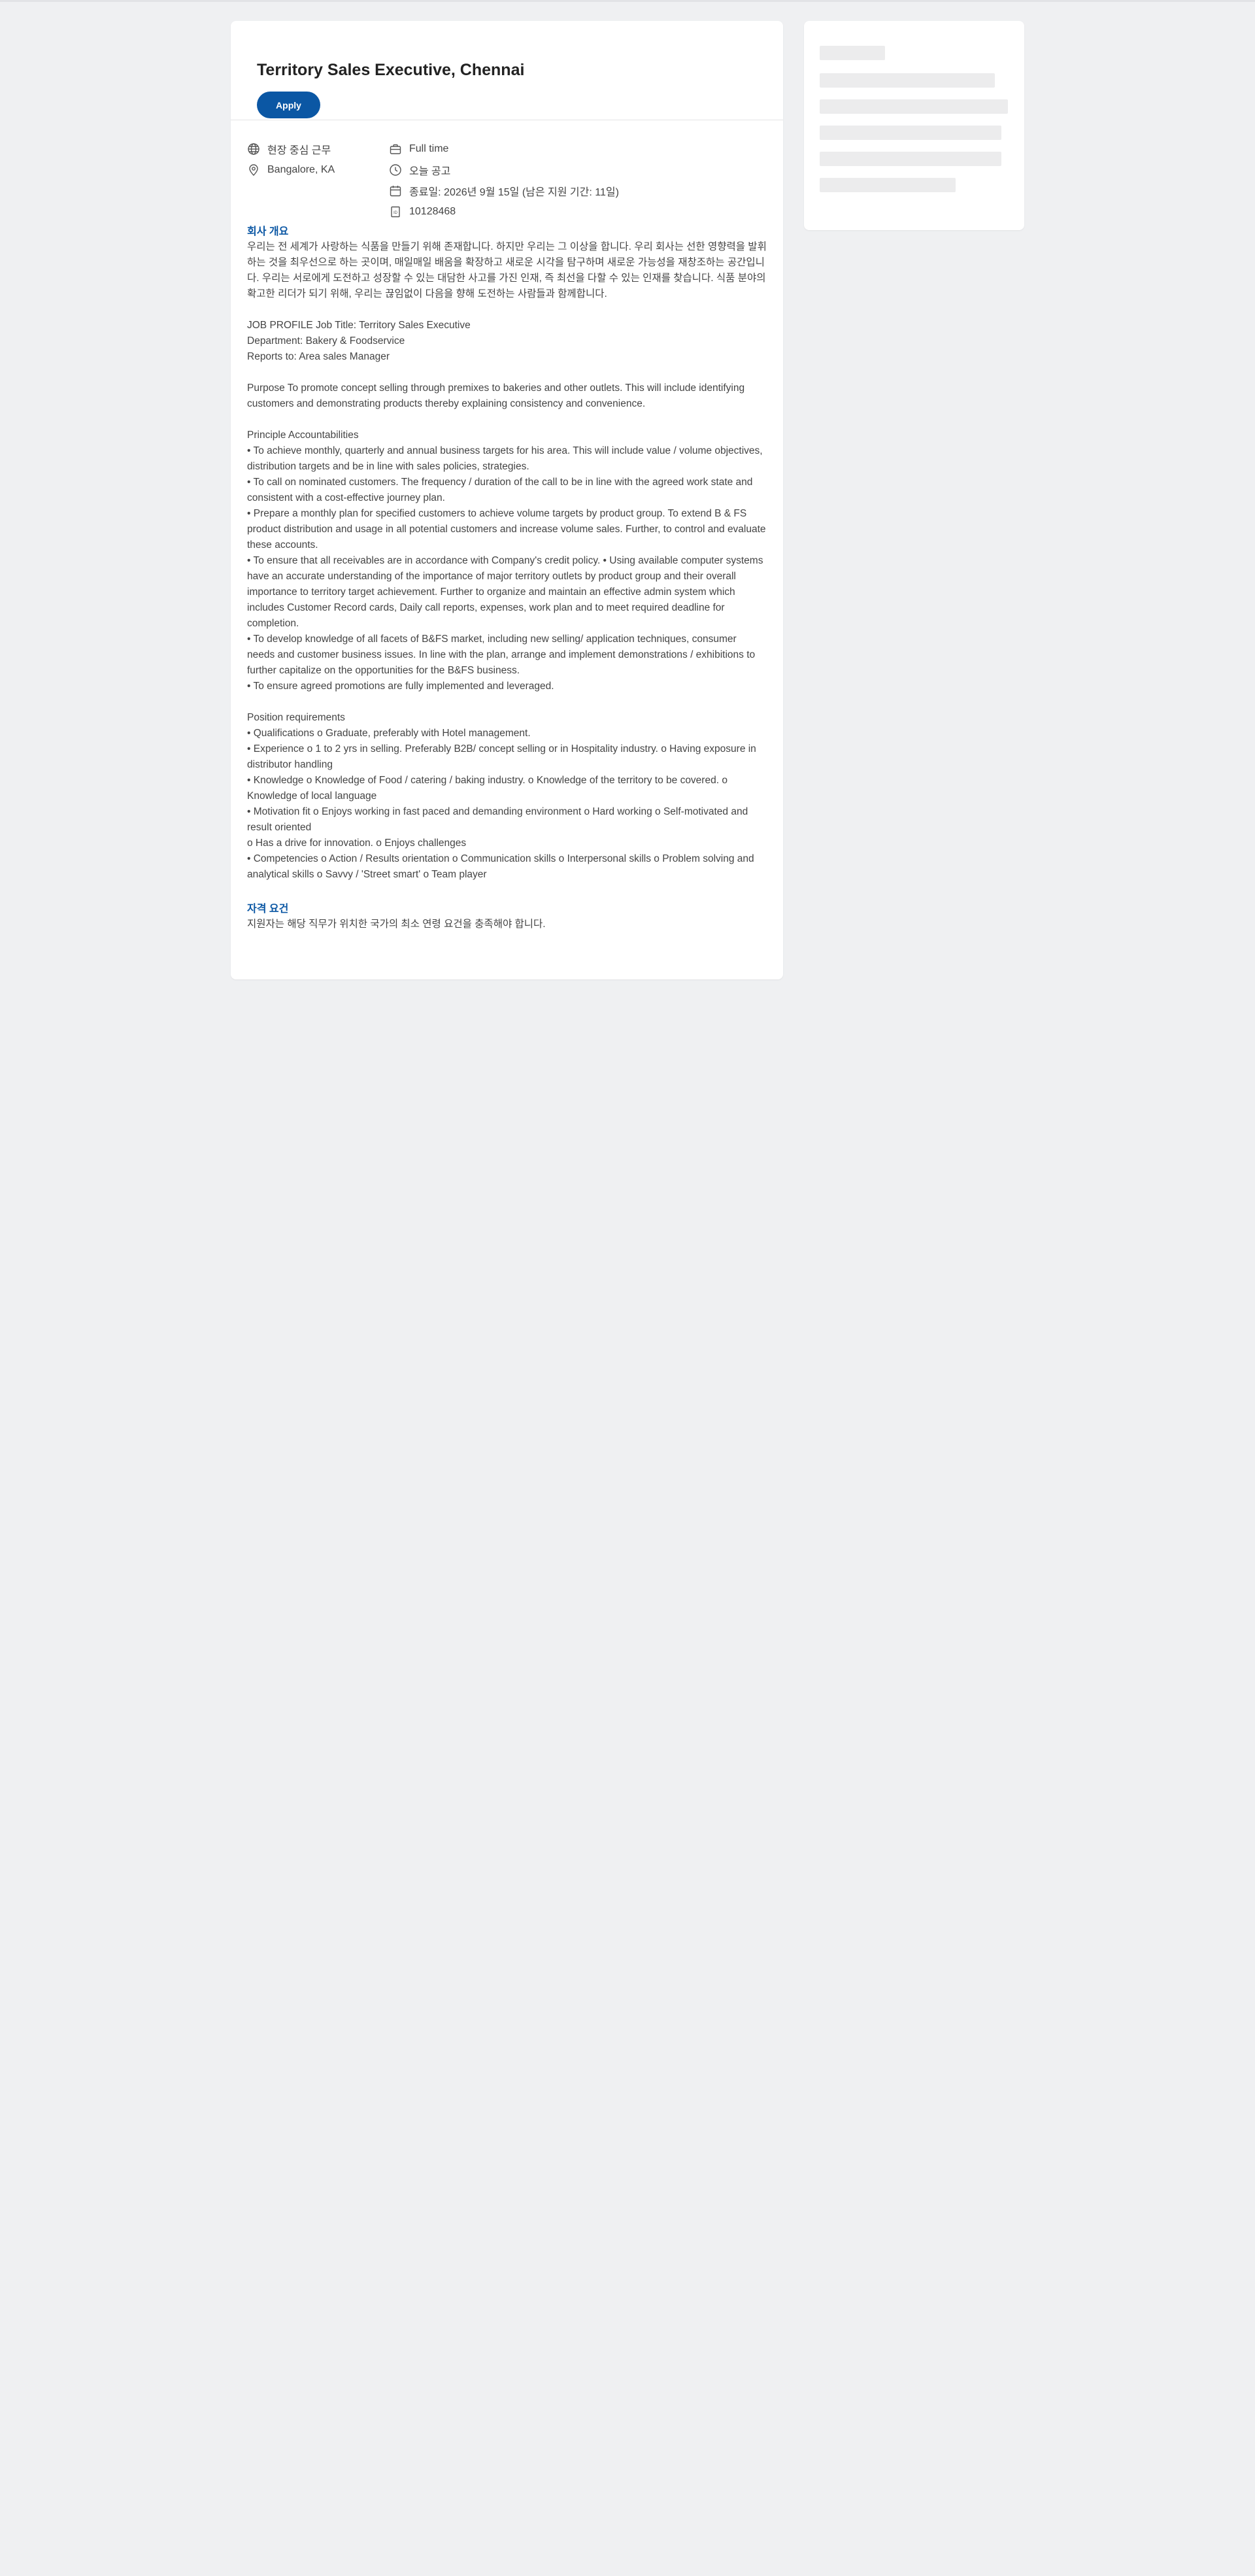  I want to click on meta-work-type: 현장 중심 근무, so click(289, 149).